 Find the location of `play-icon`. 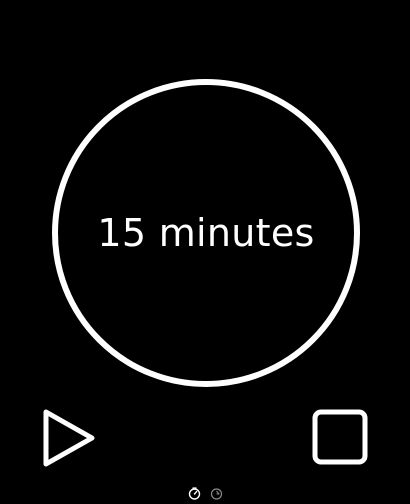

play-icon is located at coordinates (69, 438).